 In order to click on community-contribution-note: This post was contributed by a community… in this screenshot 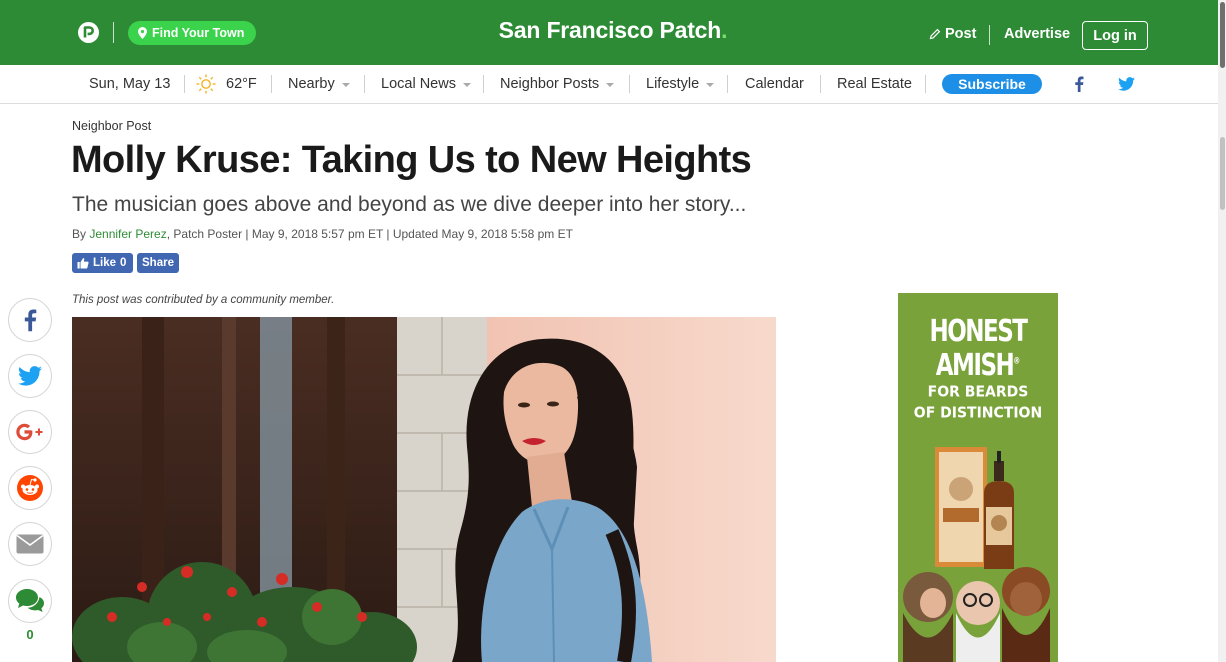, I will do `click(203, 300)`.